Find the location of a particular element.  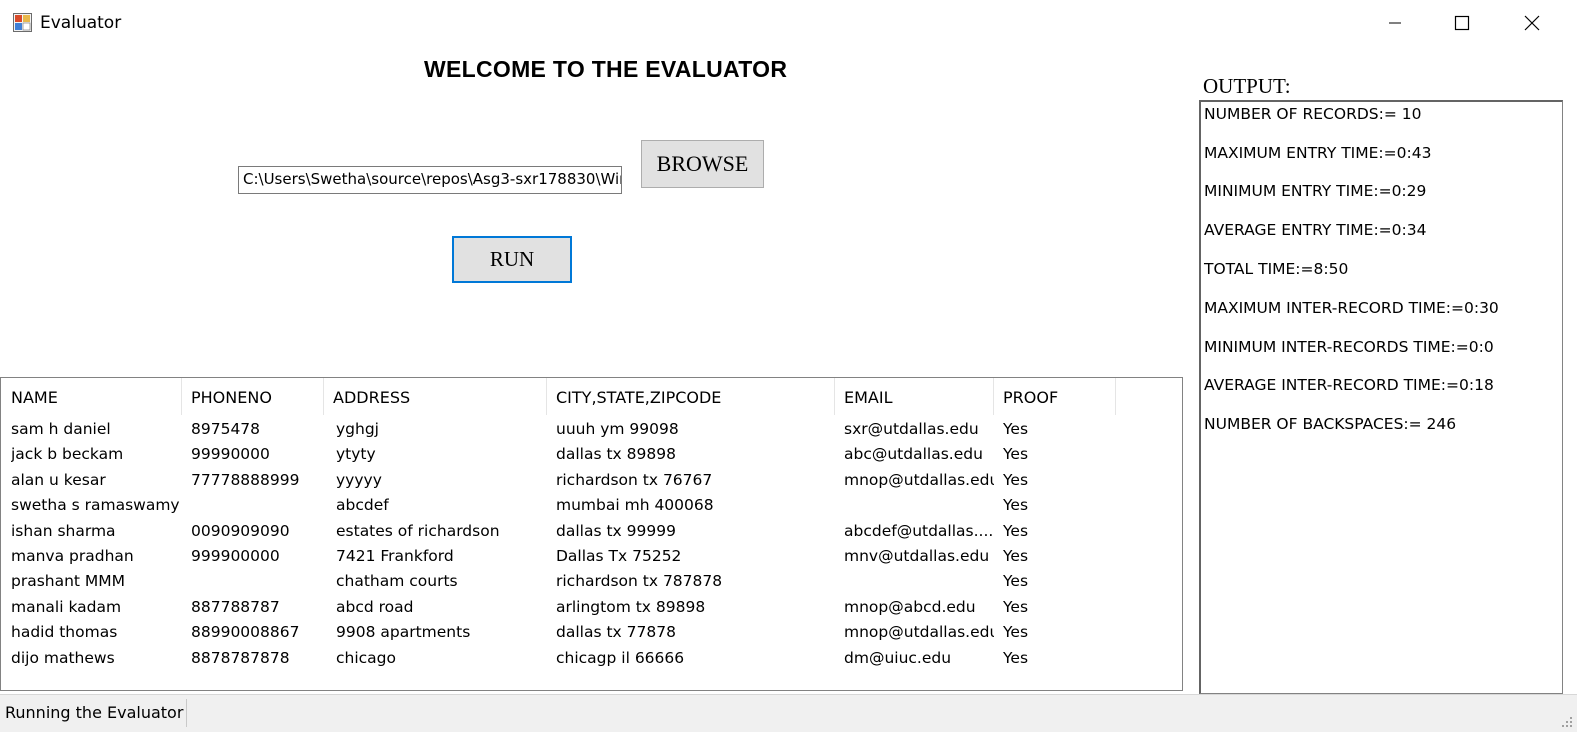

column-header-name: NAME is located at coordinates (34, 397).